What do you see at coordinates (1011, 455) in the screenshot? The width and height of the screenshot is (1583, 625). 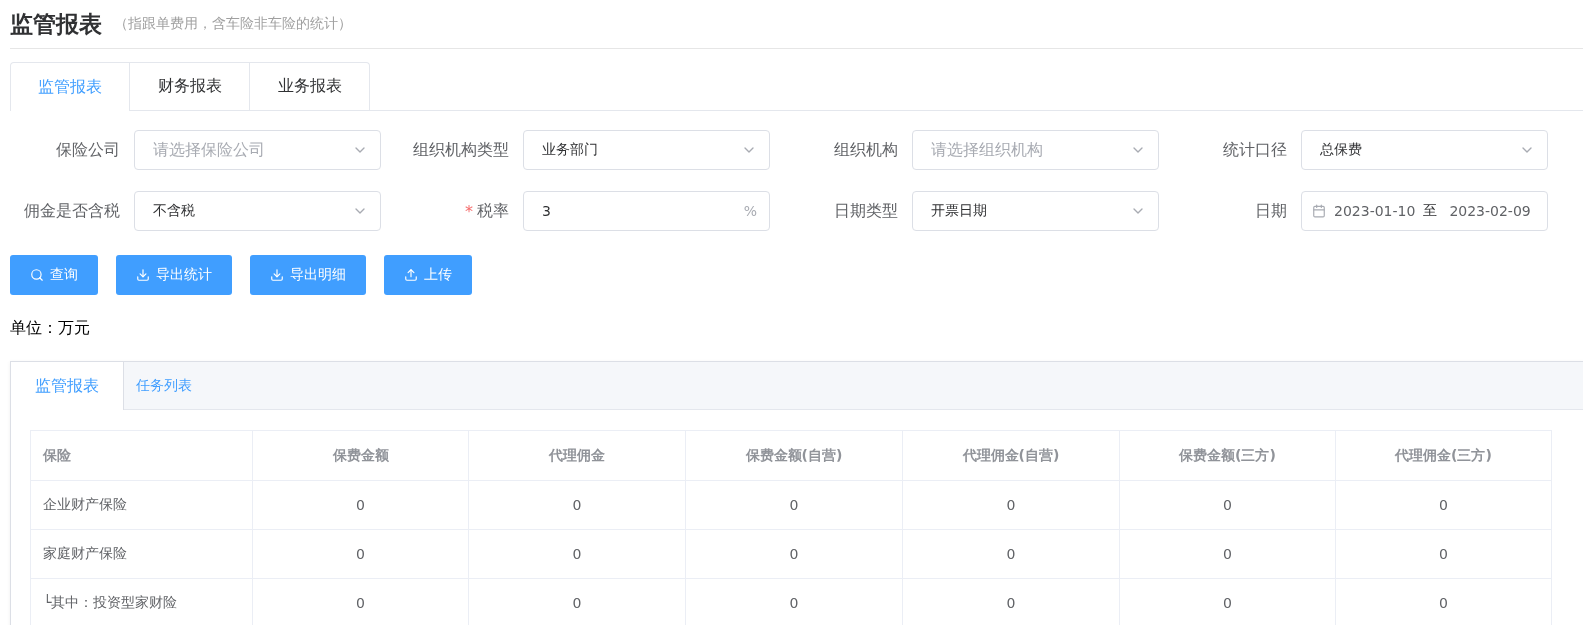 I see `column-header: 代理佣金(自营)` at bounding box center [1011, 455].